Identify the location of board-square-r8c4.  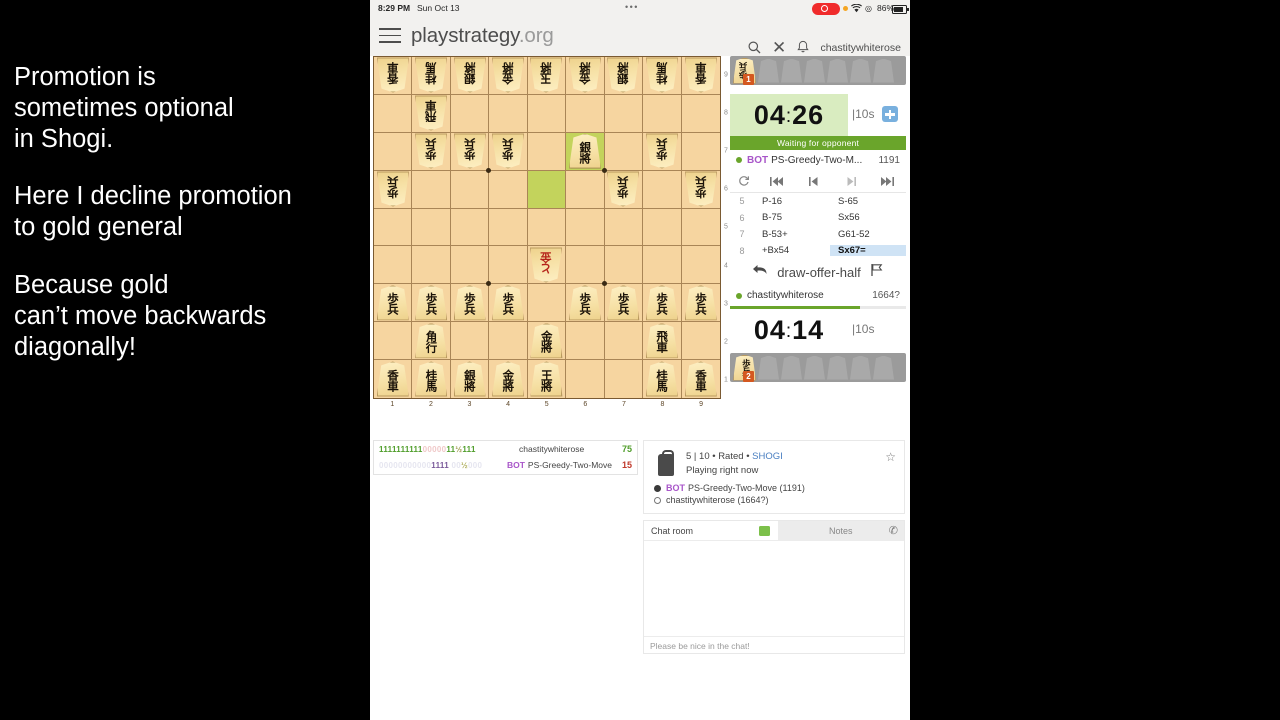
(508, 341).